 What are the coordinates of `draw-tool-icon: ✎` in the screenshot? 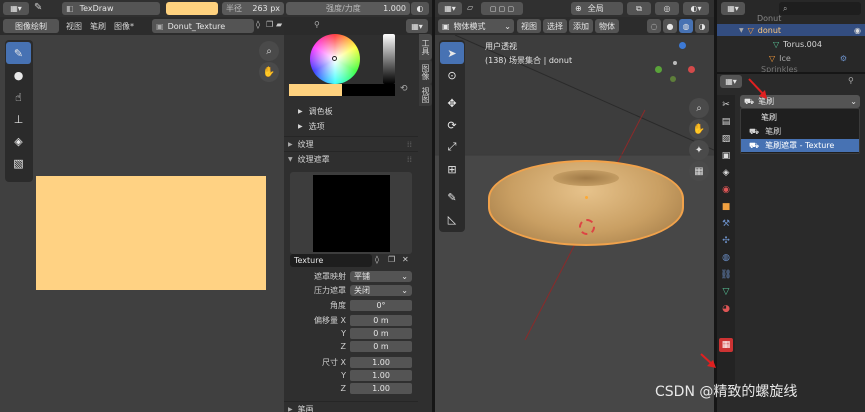 It's located at (18, 53).